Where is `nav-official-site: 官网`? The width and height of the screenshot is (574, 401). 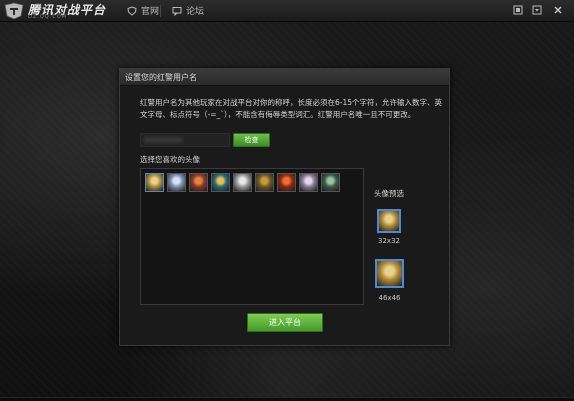 nav-official-site: 官网 is located at coordinates (143, 10).